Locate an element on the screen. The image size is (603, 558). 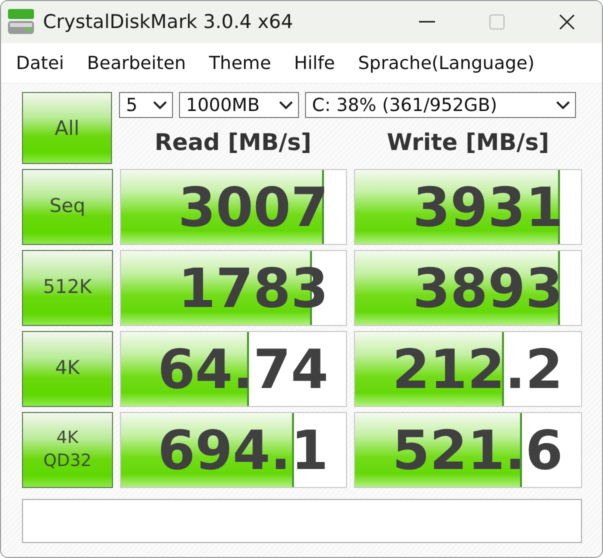
result-value: 3931 is located at coordinates (488, 207).